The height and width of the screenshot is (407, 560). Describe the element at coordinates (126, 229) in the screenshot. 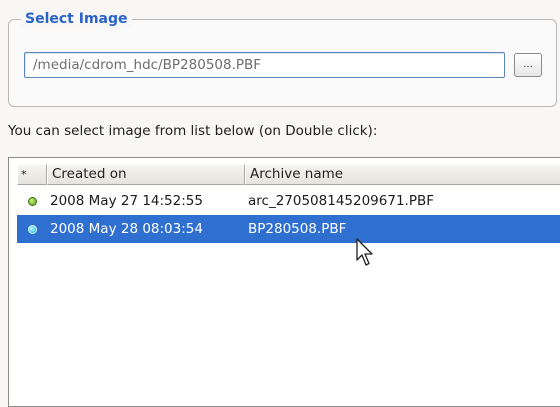

I see `row-created-on: 2008 May 28 08:03:54` at that location.